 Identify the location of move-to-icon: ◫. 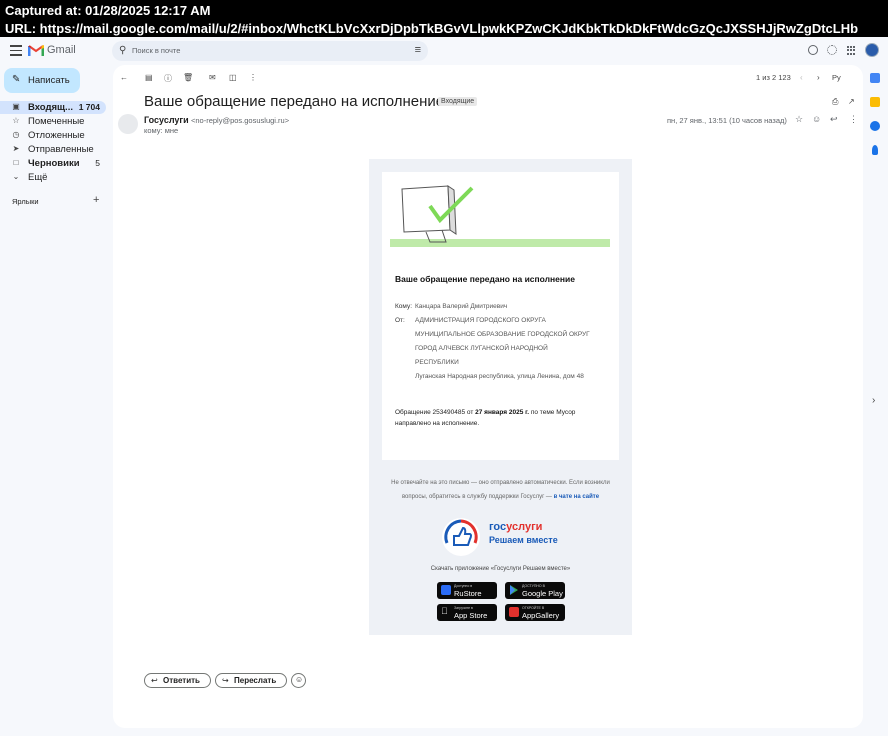
(233, 77).